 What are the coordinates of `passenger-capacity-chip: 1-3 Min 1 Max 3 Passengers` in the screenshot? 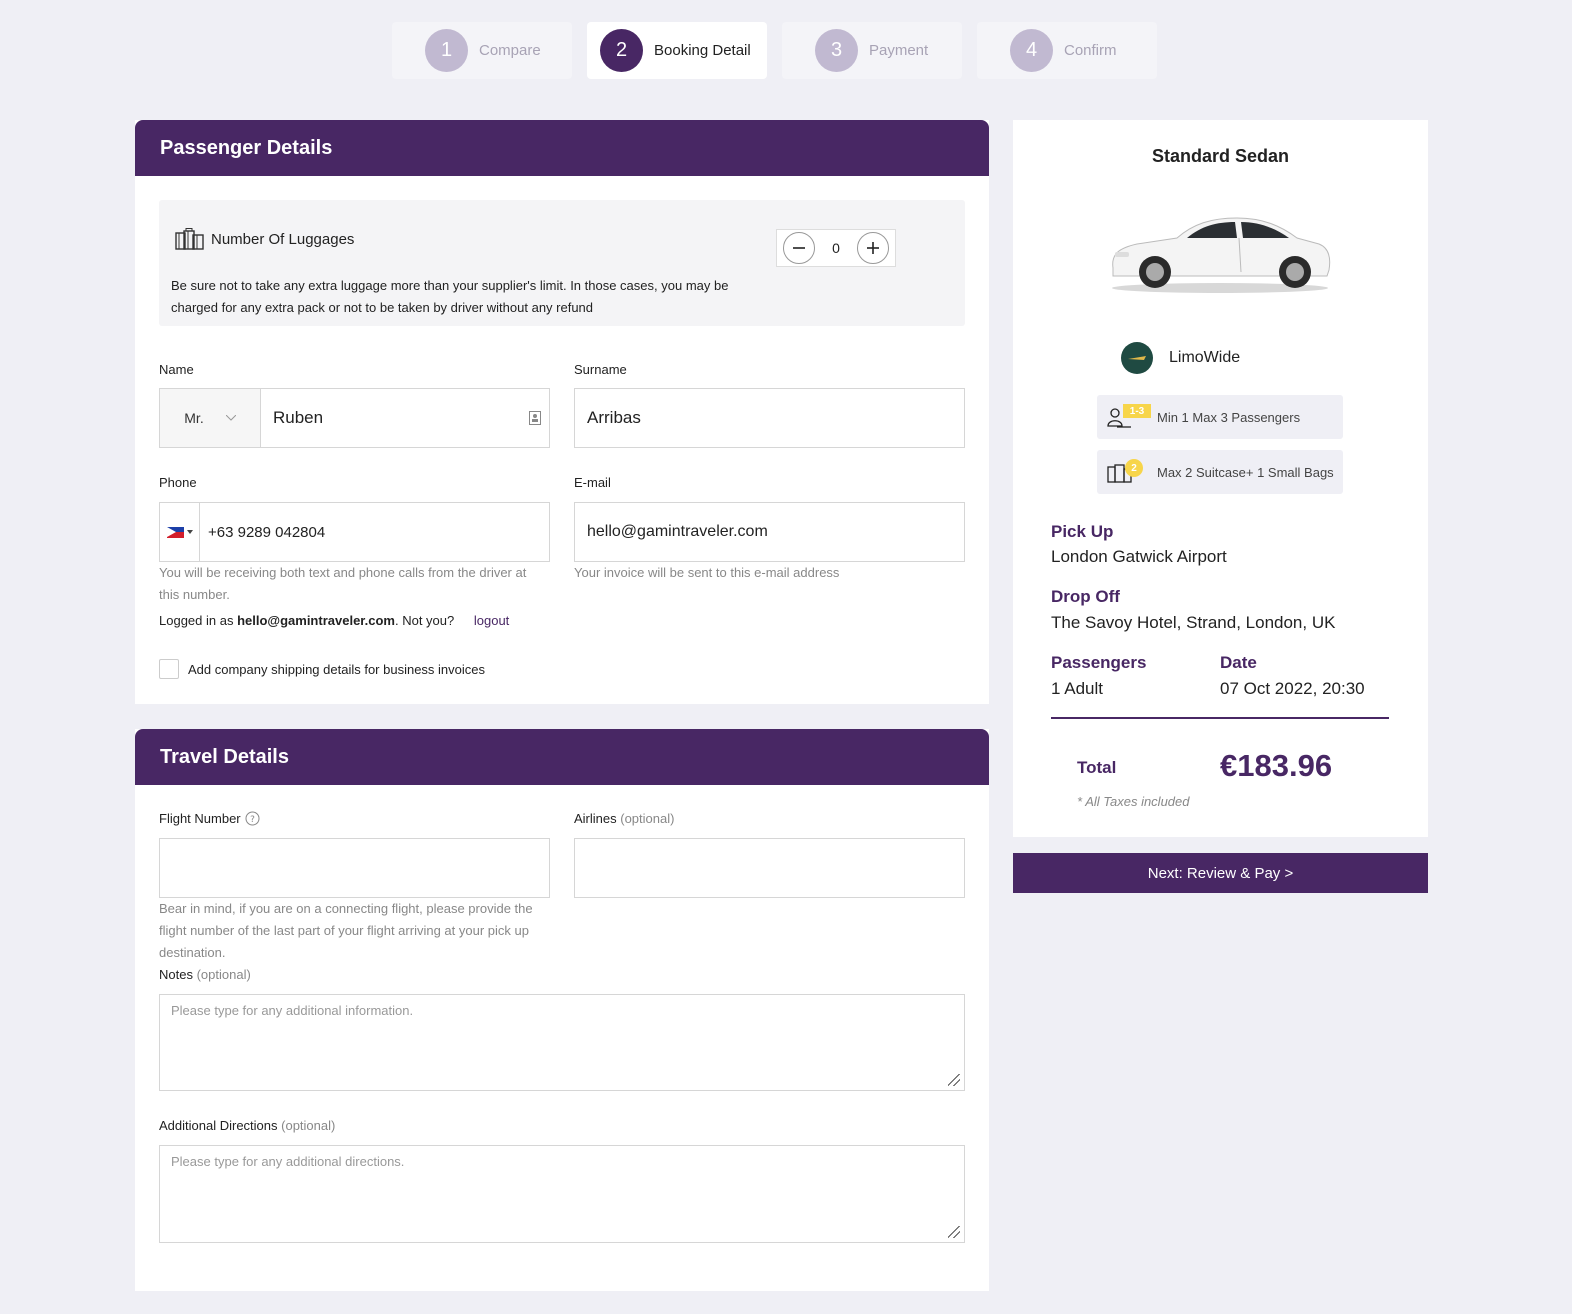 It's located at (1220, 417).